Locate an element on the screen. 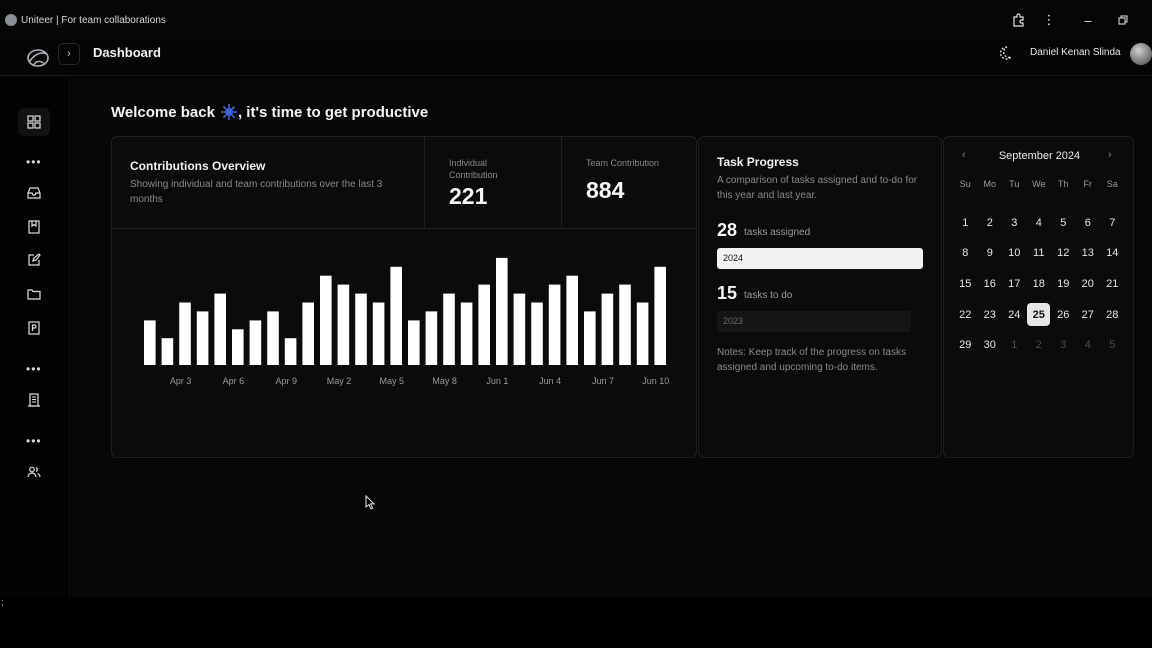  calendar-day-selected: 25 is located at coordinates (1039, 314).